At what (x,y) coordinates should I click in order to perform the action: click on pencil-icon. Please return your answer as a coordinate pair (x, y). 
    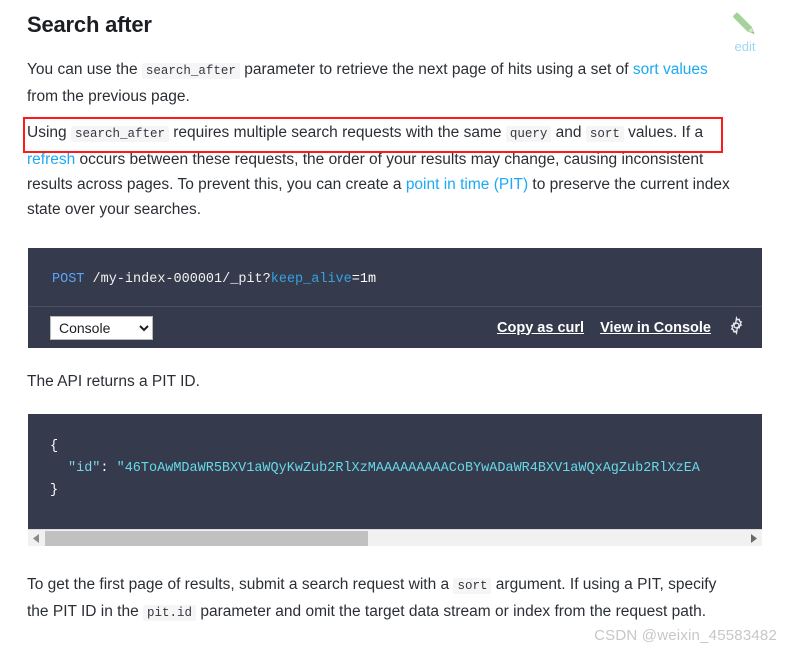
    Looking at the image, I should click on (745, 25).